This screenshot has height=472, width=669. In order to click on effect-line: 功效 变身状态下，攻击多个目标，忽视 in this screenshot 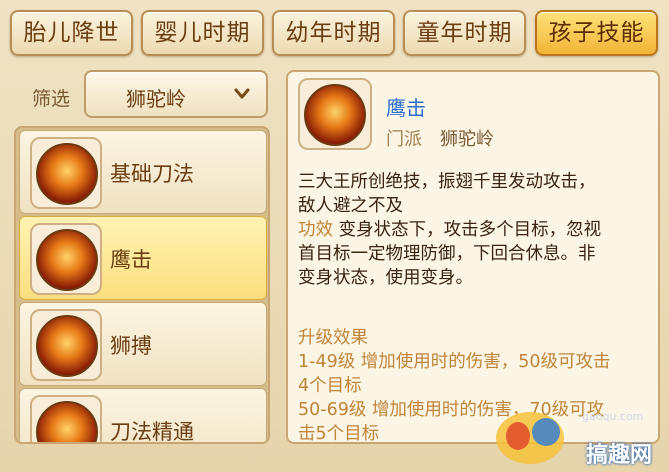, I will do `click(476, 230)`.